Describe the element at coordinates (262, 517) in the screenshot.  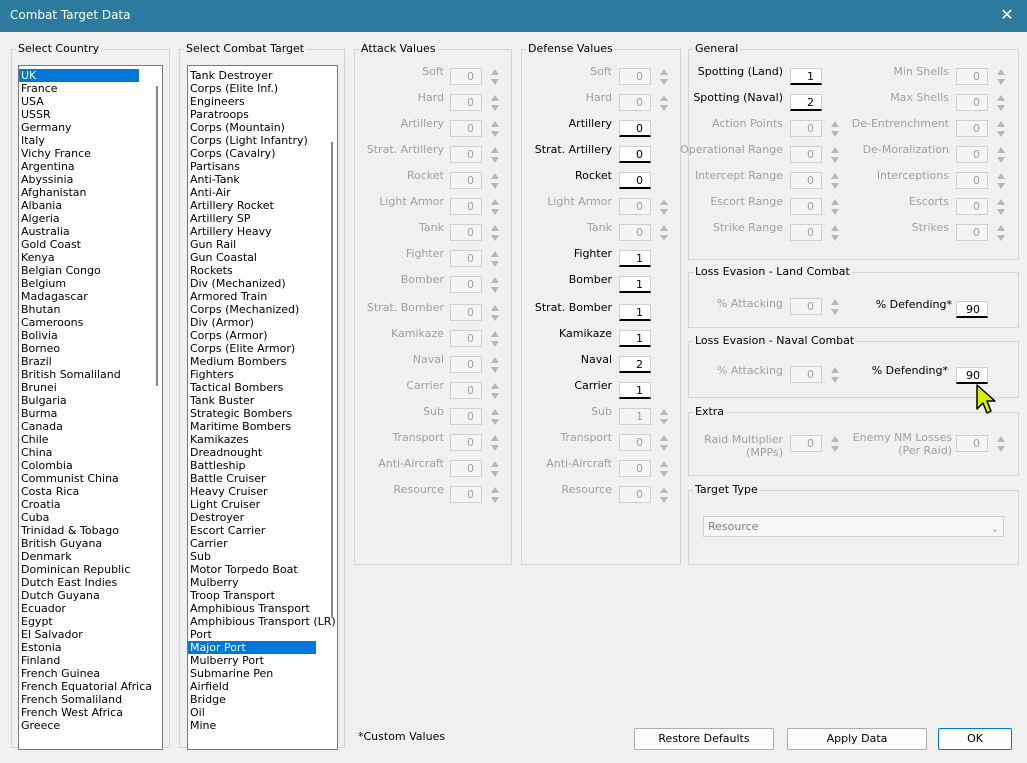
I see `list-item: Destroyer` at that location.